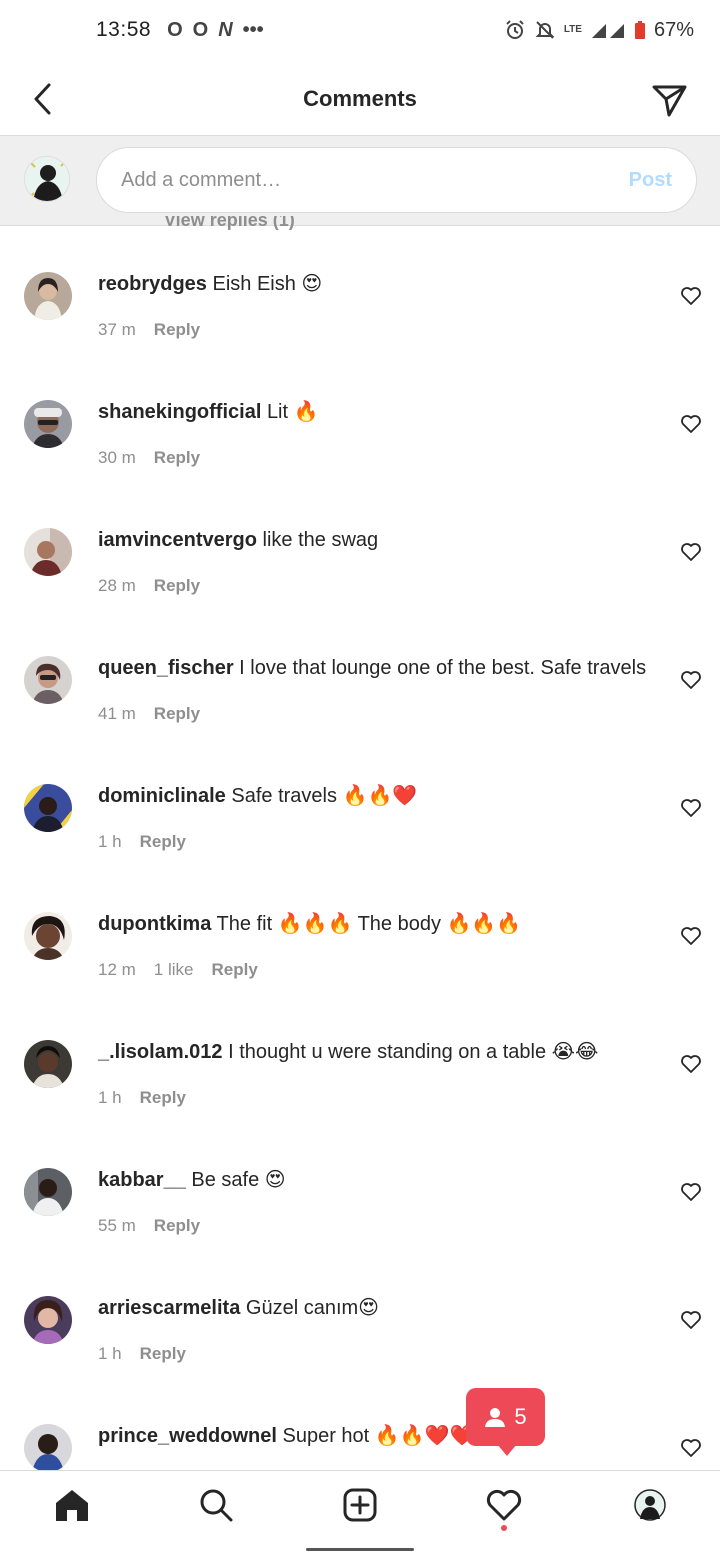 The image size is (720, 1560). I want to click on activity-indicator-dot, so click(504, 1528).